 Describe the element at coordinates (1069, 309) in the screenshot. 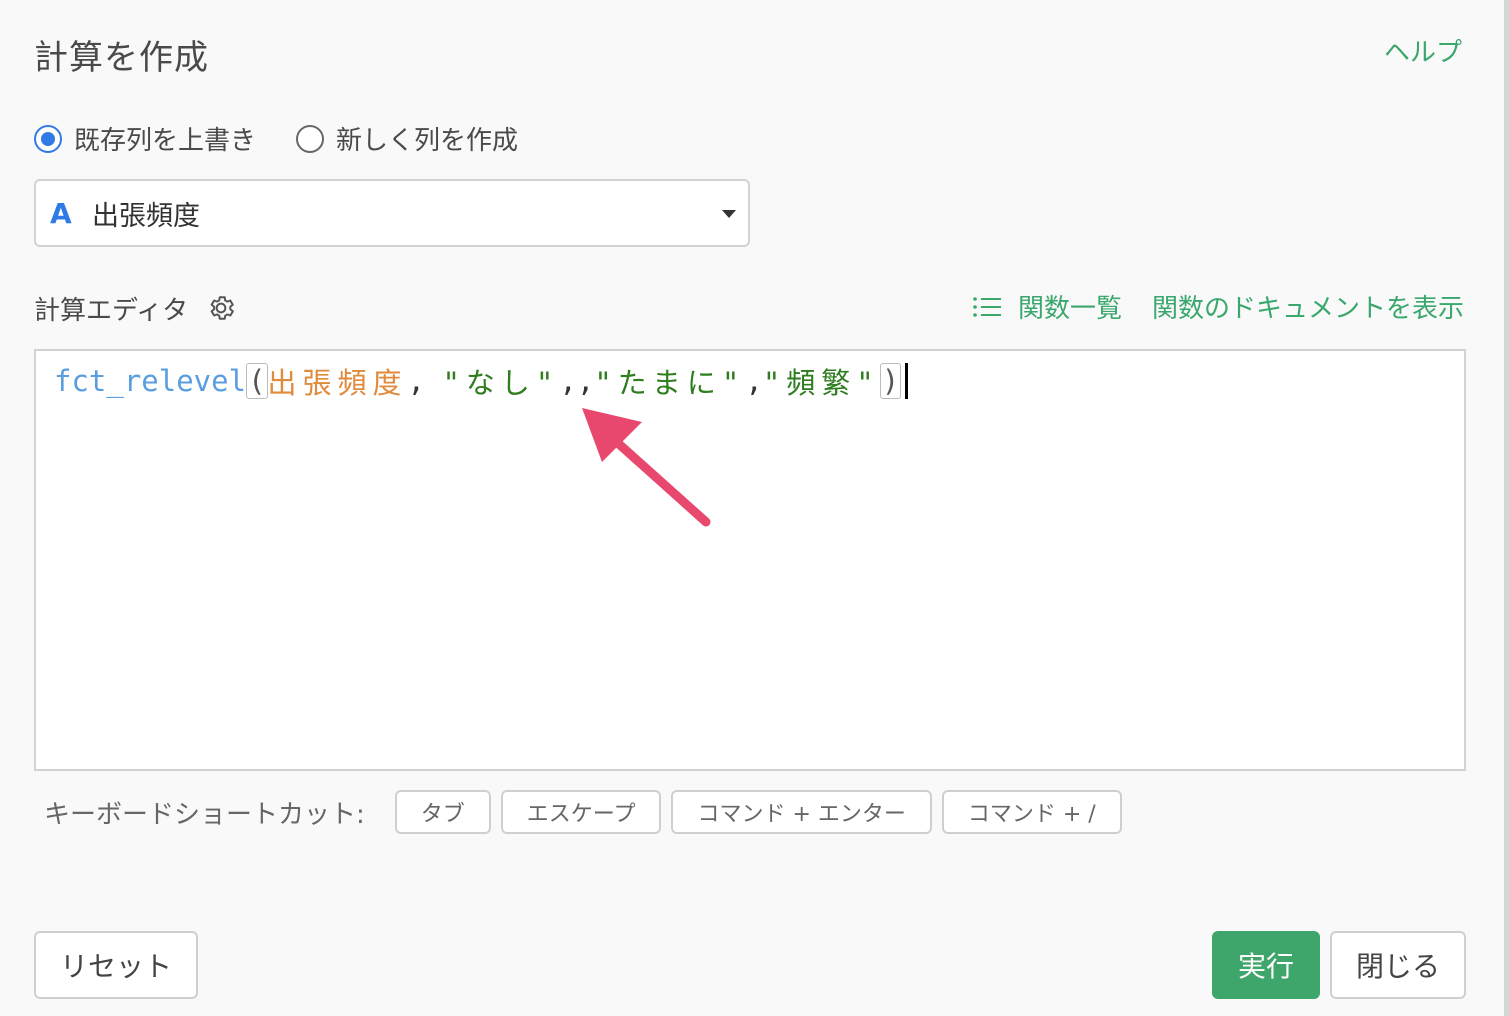

I see `function-list-label: 関数一覧` at that location.